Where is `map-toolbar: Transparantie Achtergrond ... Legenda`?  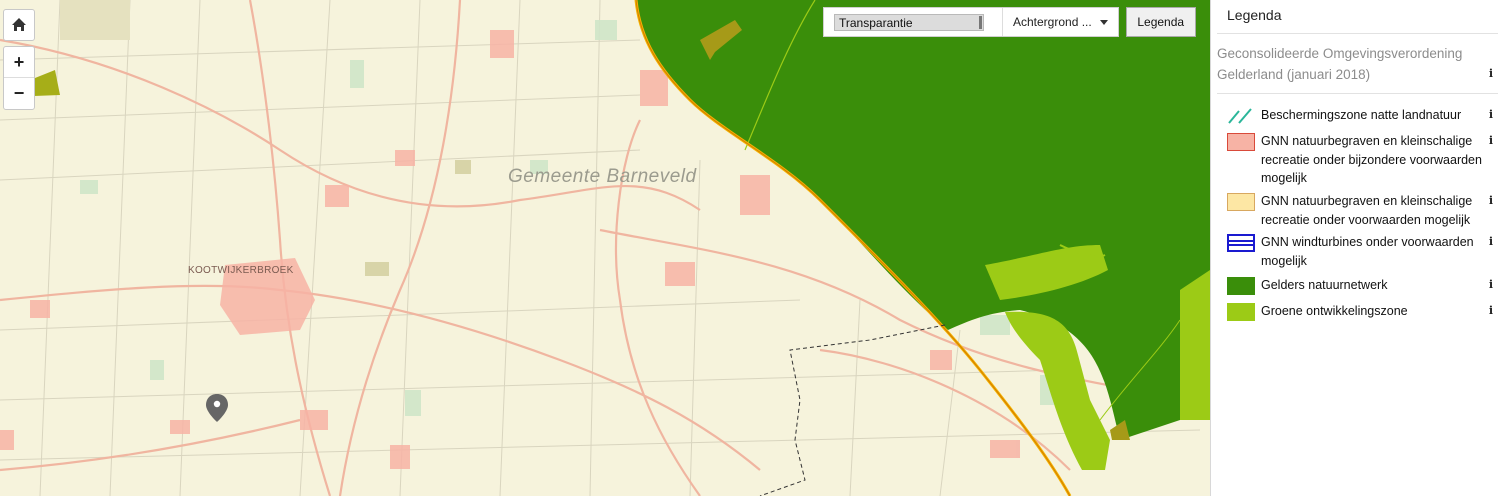
map-toolbar: Transparantie Achtergrond ... Legenda is located at coordinates (1009, 22).